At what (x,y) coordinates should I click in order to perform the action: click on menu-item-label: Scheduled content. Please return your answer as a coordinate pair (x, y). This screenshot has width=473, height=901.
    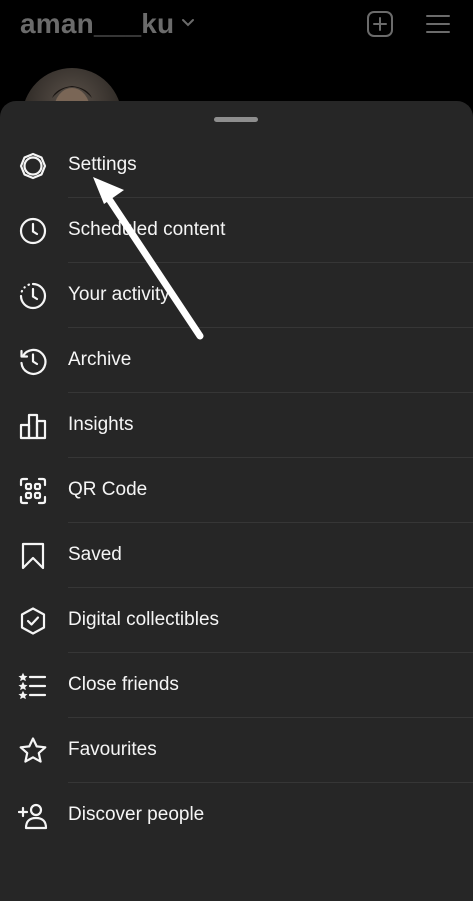
    Looking at the image, I should click on (147, 229).